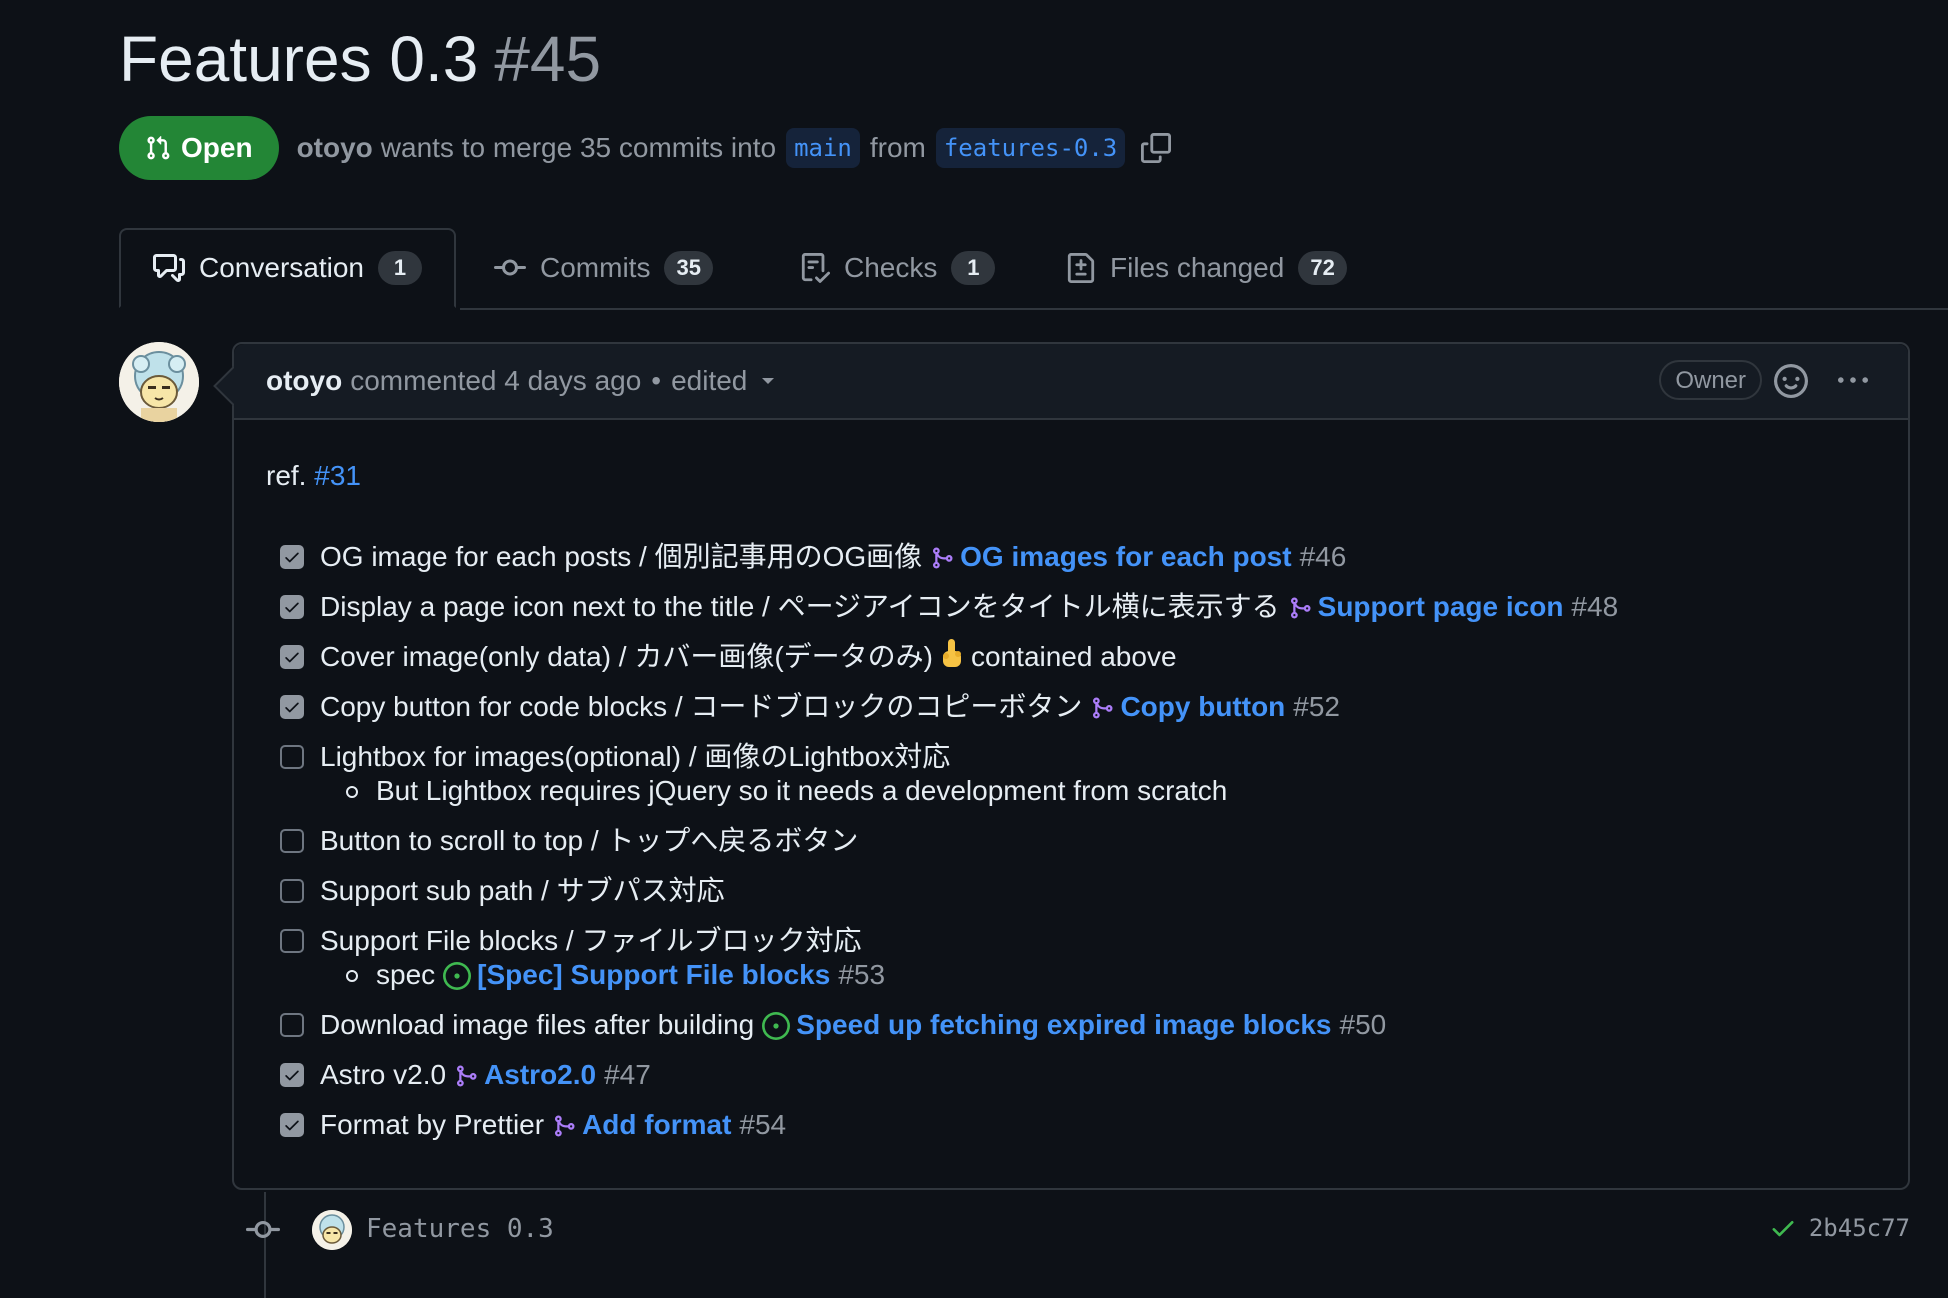 This screenshot has height=1298, width=1948. I want to click on tab-commits: Commits 35, so click(603, 268).